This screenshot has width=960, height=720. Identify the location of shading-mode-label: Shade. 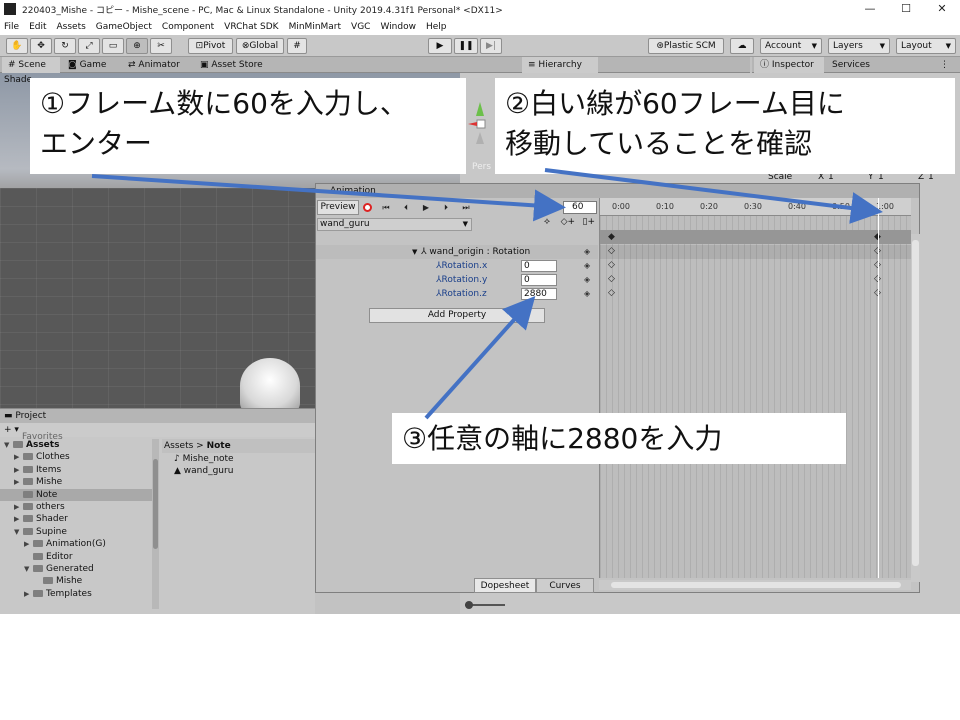
(18, 80).